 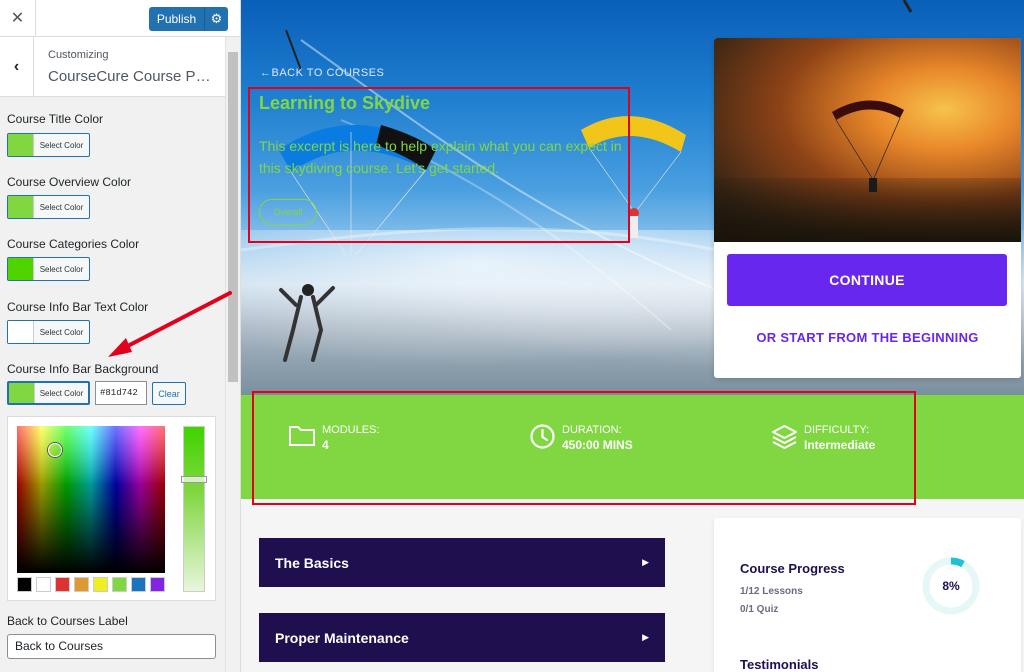 I want to click on scrollbar-thumb, so click(x=233, y=217).